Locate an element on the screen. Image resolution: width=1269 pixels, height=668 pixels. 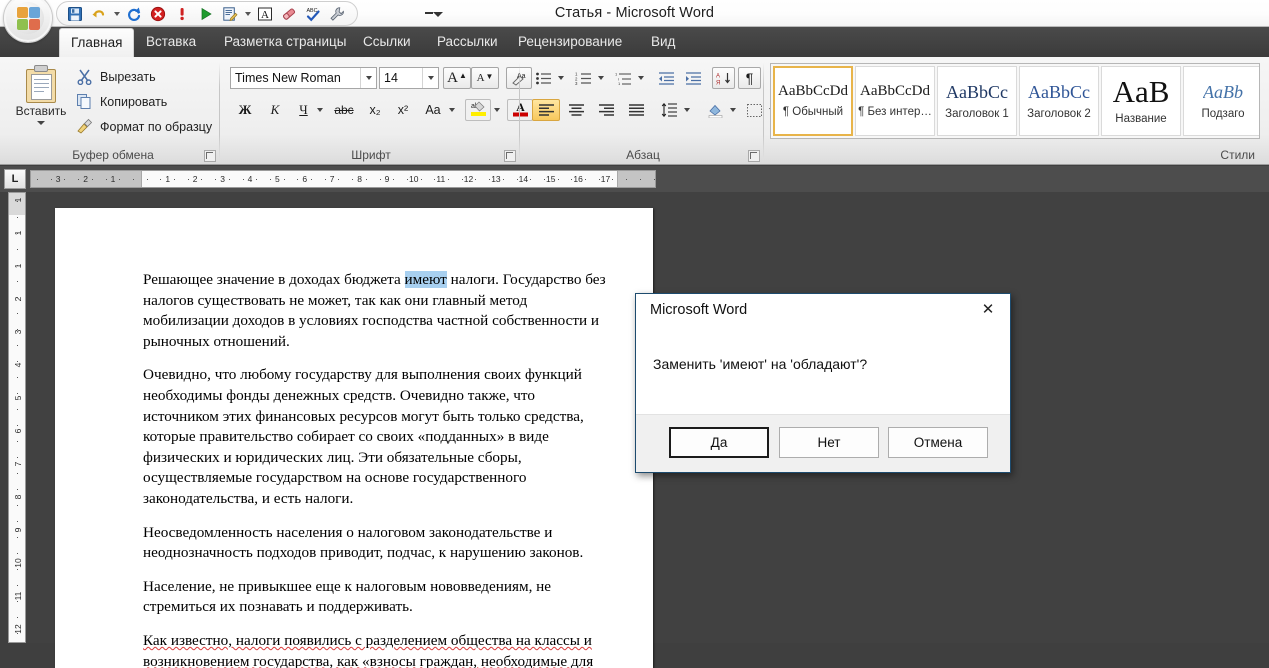
play-run-icon is located at coordinates (206, 13).